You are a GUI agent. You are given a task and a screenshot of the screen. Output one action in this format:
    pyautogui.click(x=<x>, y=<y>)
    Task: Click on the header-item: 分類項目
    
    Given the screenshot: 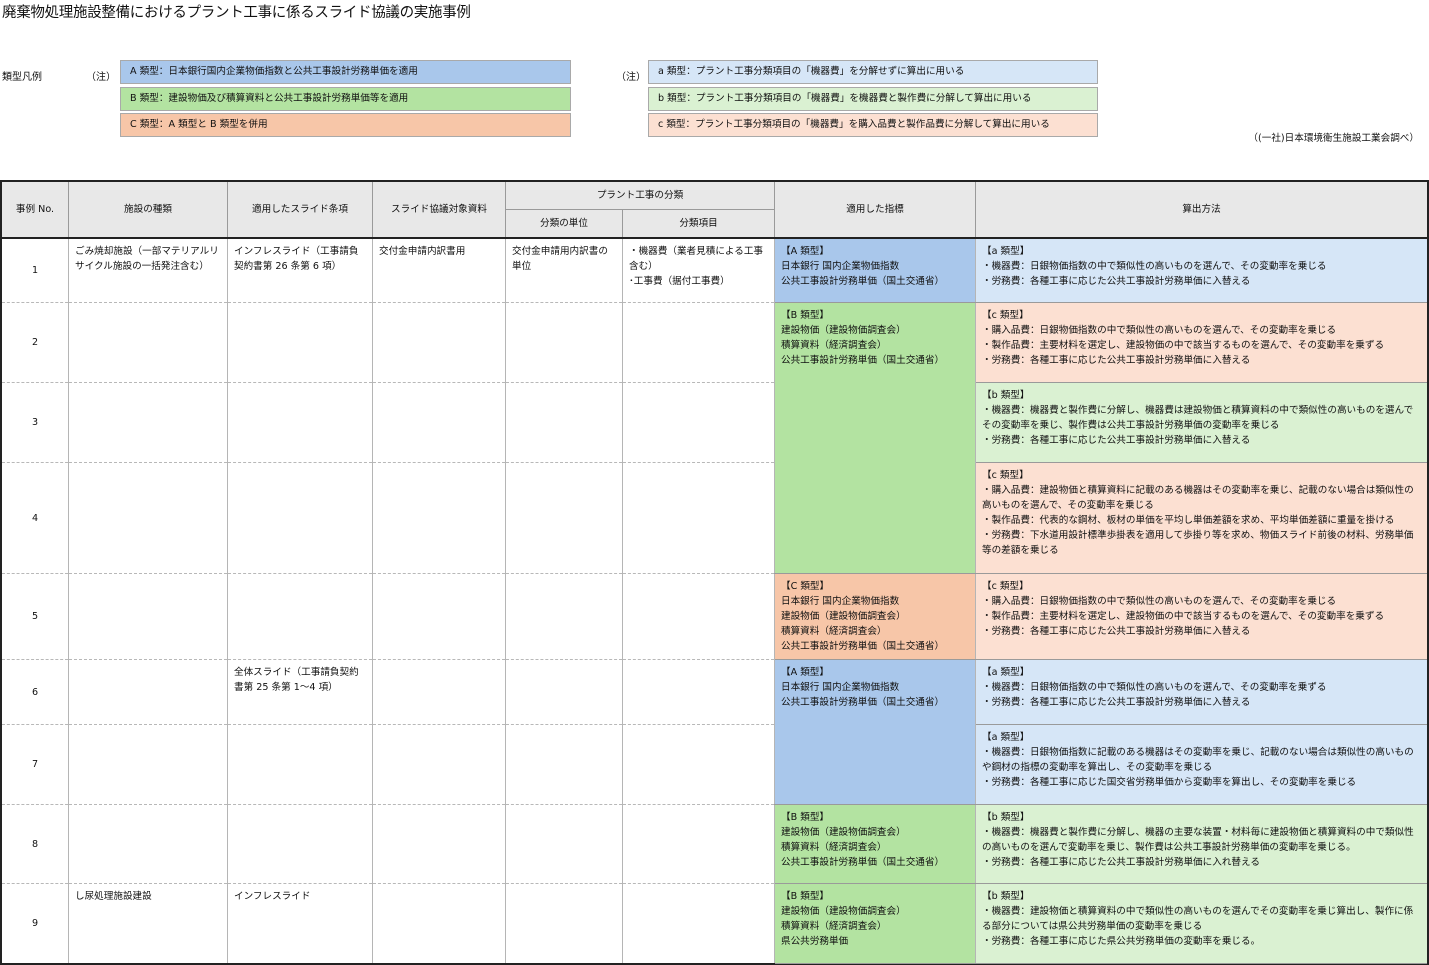 What is the action you would take?
    pyautogui.click(x=698, y=223)
    